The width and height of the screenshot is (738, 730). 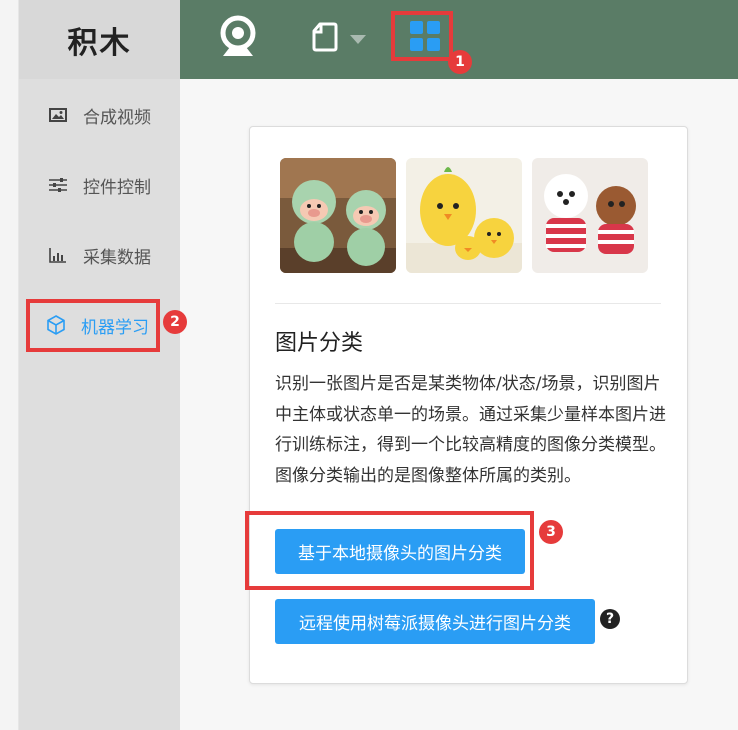 What do you see at coordinates (58, 255) in the screenshot?
I see `chart-icon` at bounding box center [58, 255].